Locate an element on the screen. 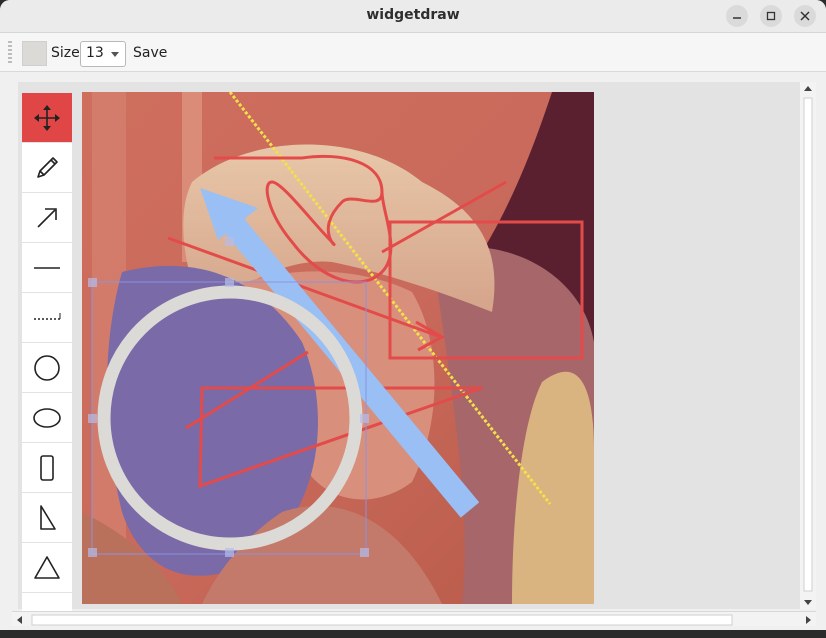  maximize-button is located at coordinates (771, 16).